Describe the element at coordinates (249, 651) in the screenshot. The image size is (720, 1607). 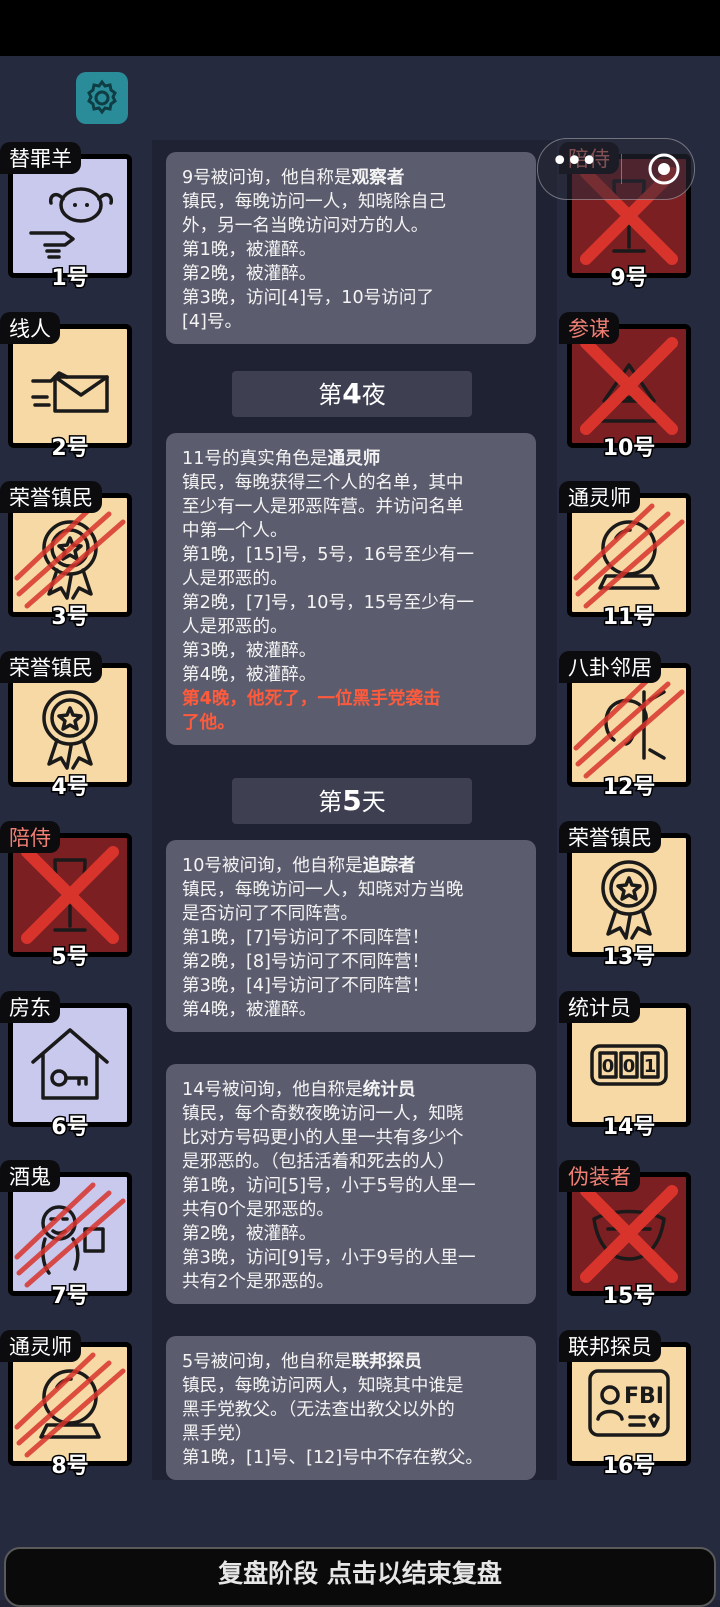
I see `entry-line: 第3晚，被灌醉。` at that location.